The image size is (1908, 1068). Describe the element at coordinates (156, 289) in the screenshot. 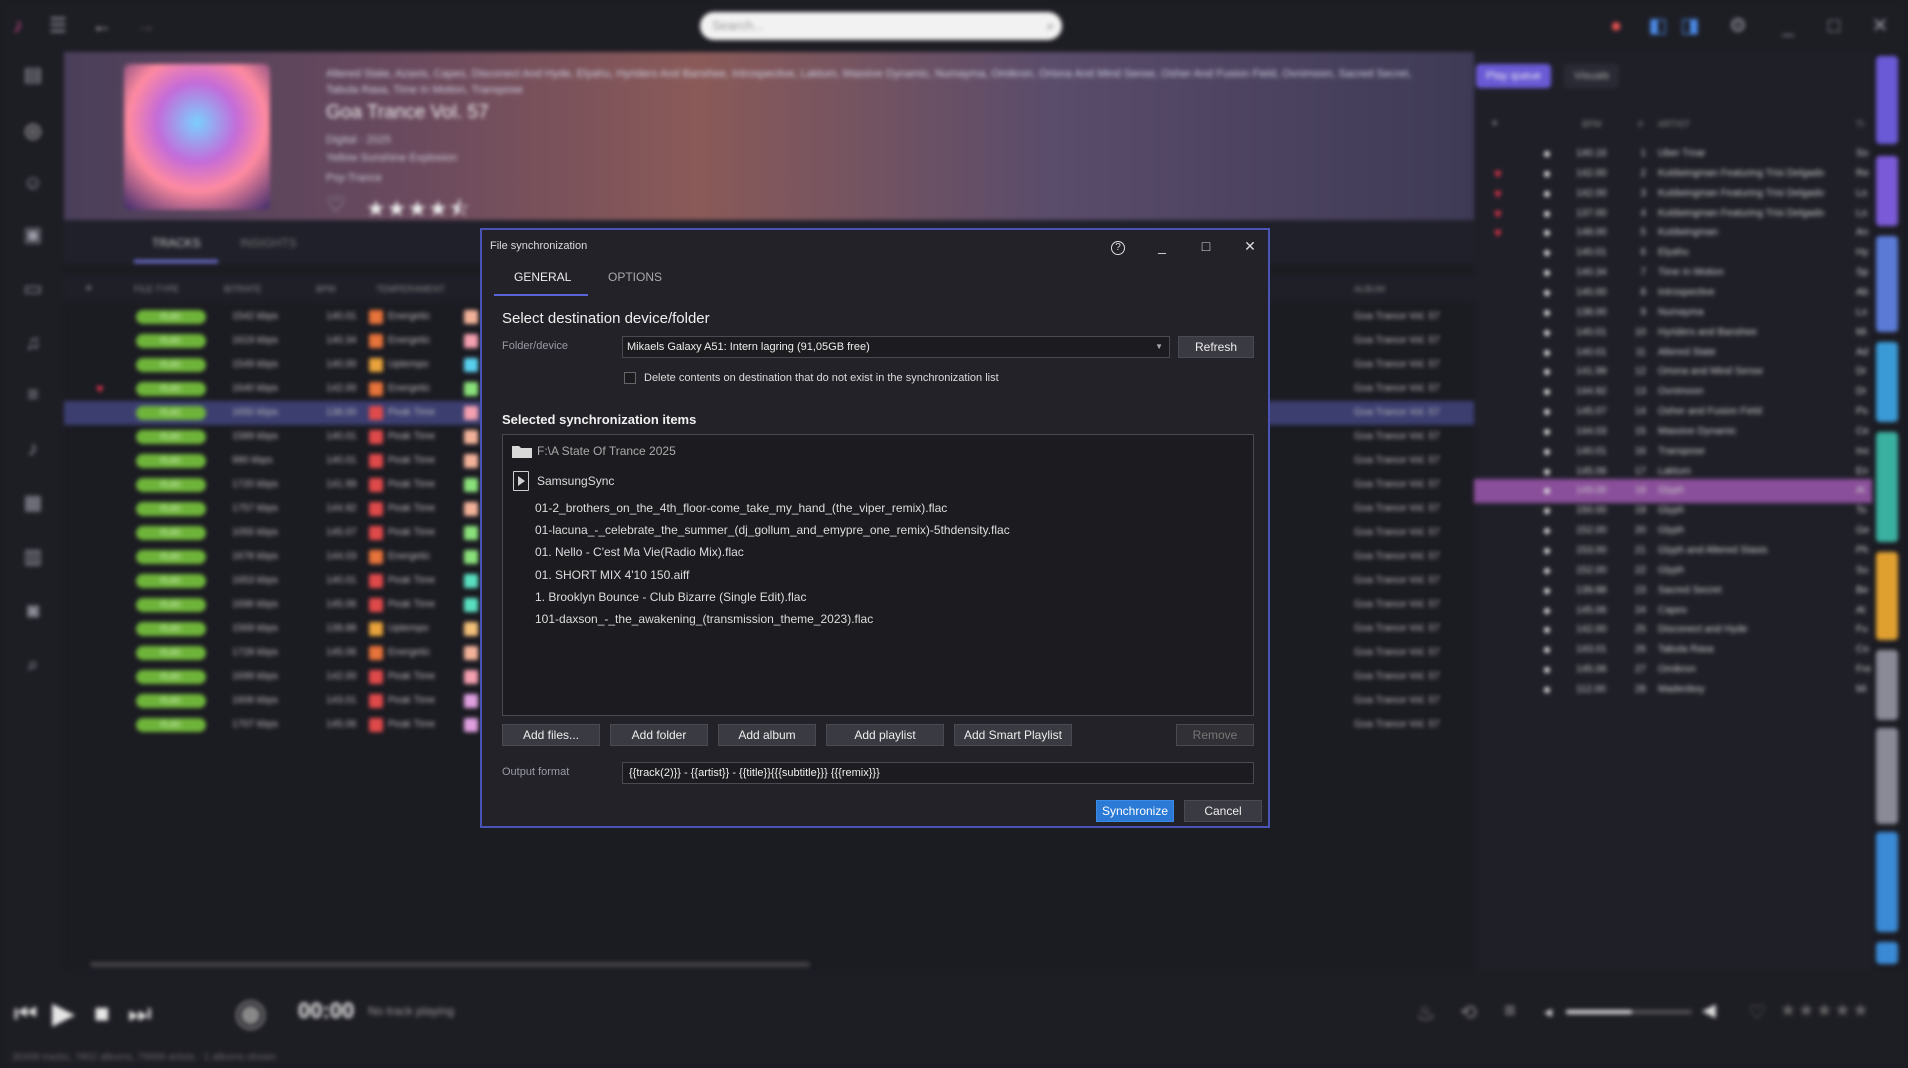

I see `col-file-type: FILE TYPE` at that location.